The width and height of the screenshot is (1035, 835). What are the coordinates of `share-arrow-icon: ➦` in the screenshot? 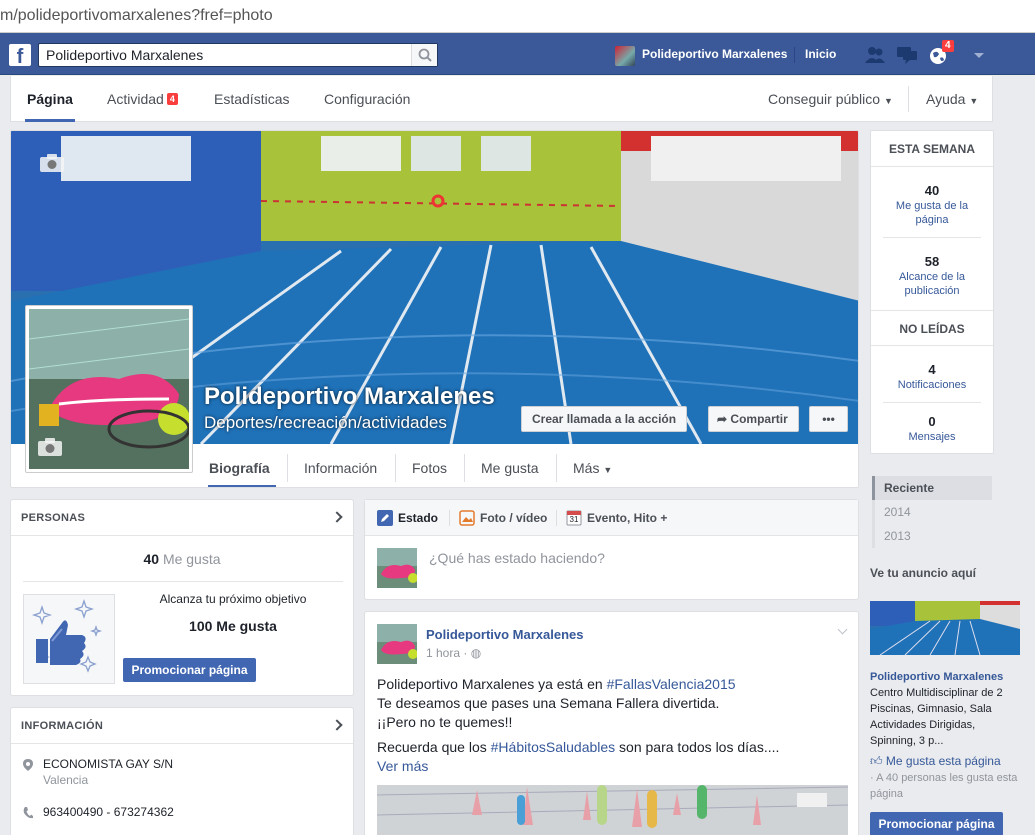 It's located at (722, 419).